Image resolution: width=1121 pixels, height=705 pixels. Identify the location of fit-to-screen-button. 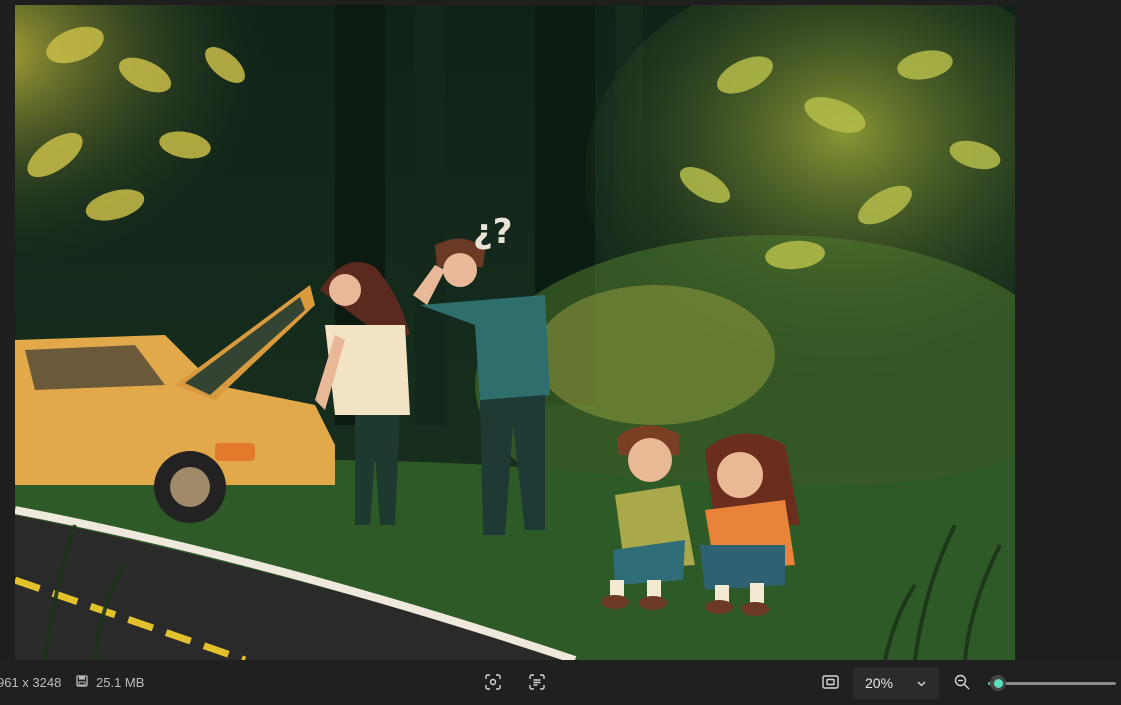
(493, 683).